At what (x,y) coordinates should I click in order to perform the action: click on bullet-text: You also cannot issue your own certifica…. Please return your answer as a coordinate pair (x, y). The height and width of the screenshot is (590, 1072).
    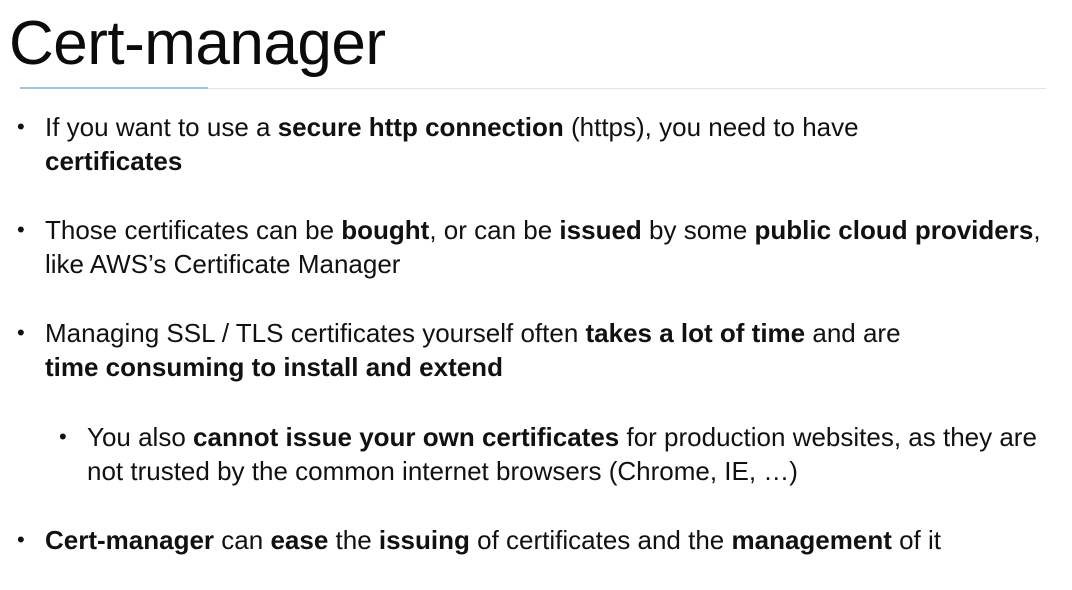
    Looking at the image, I should click on (572, 454).